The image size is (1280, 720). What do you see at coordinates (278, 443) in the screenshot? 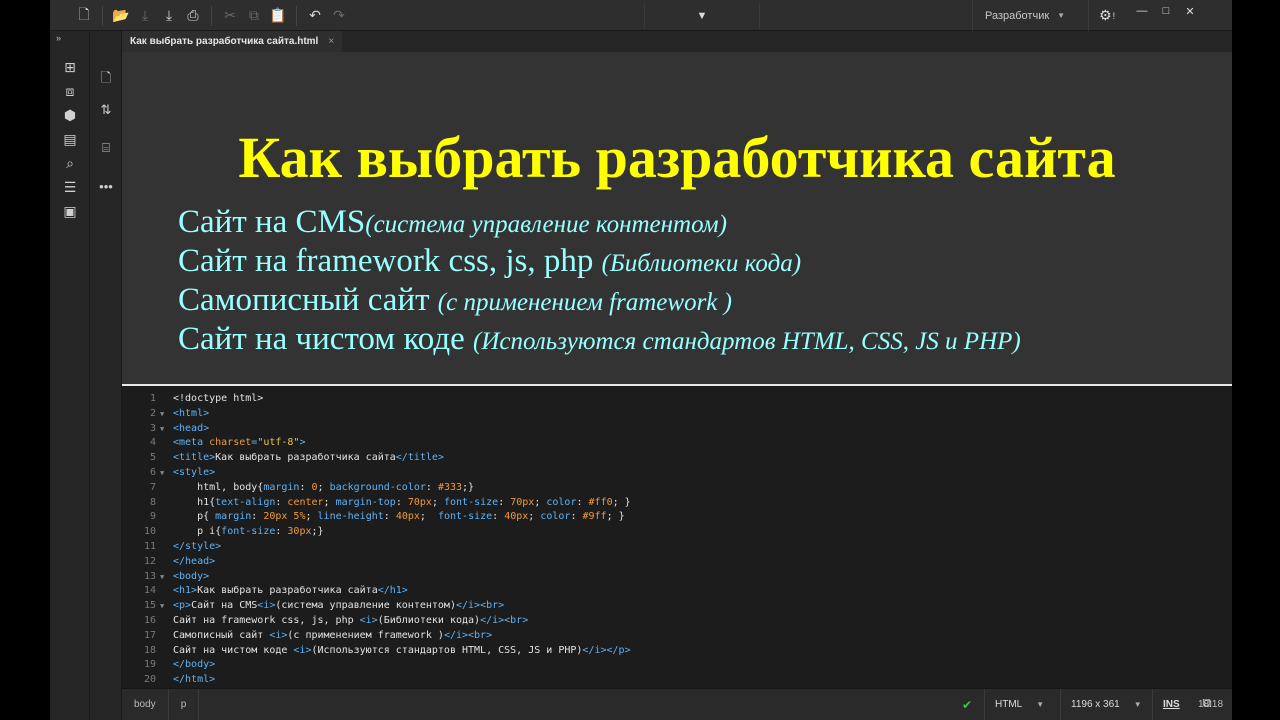
I see `code-token: "utf-8"` at bounding box center [278, 443].